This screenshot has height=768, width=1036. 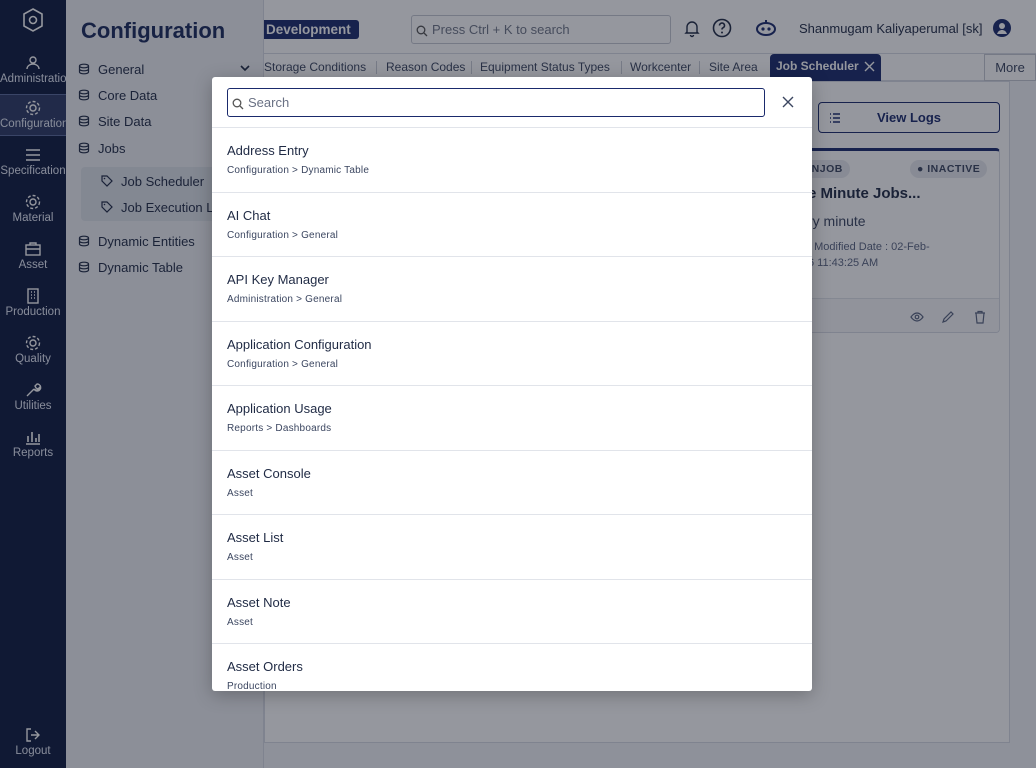 I want to click on result-path: Reports > Dashboards, so click(x=279, y=428).